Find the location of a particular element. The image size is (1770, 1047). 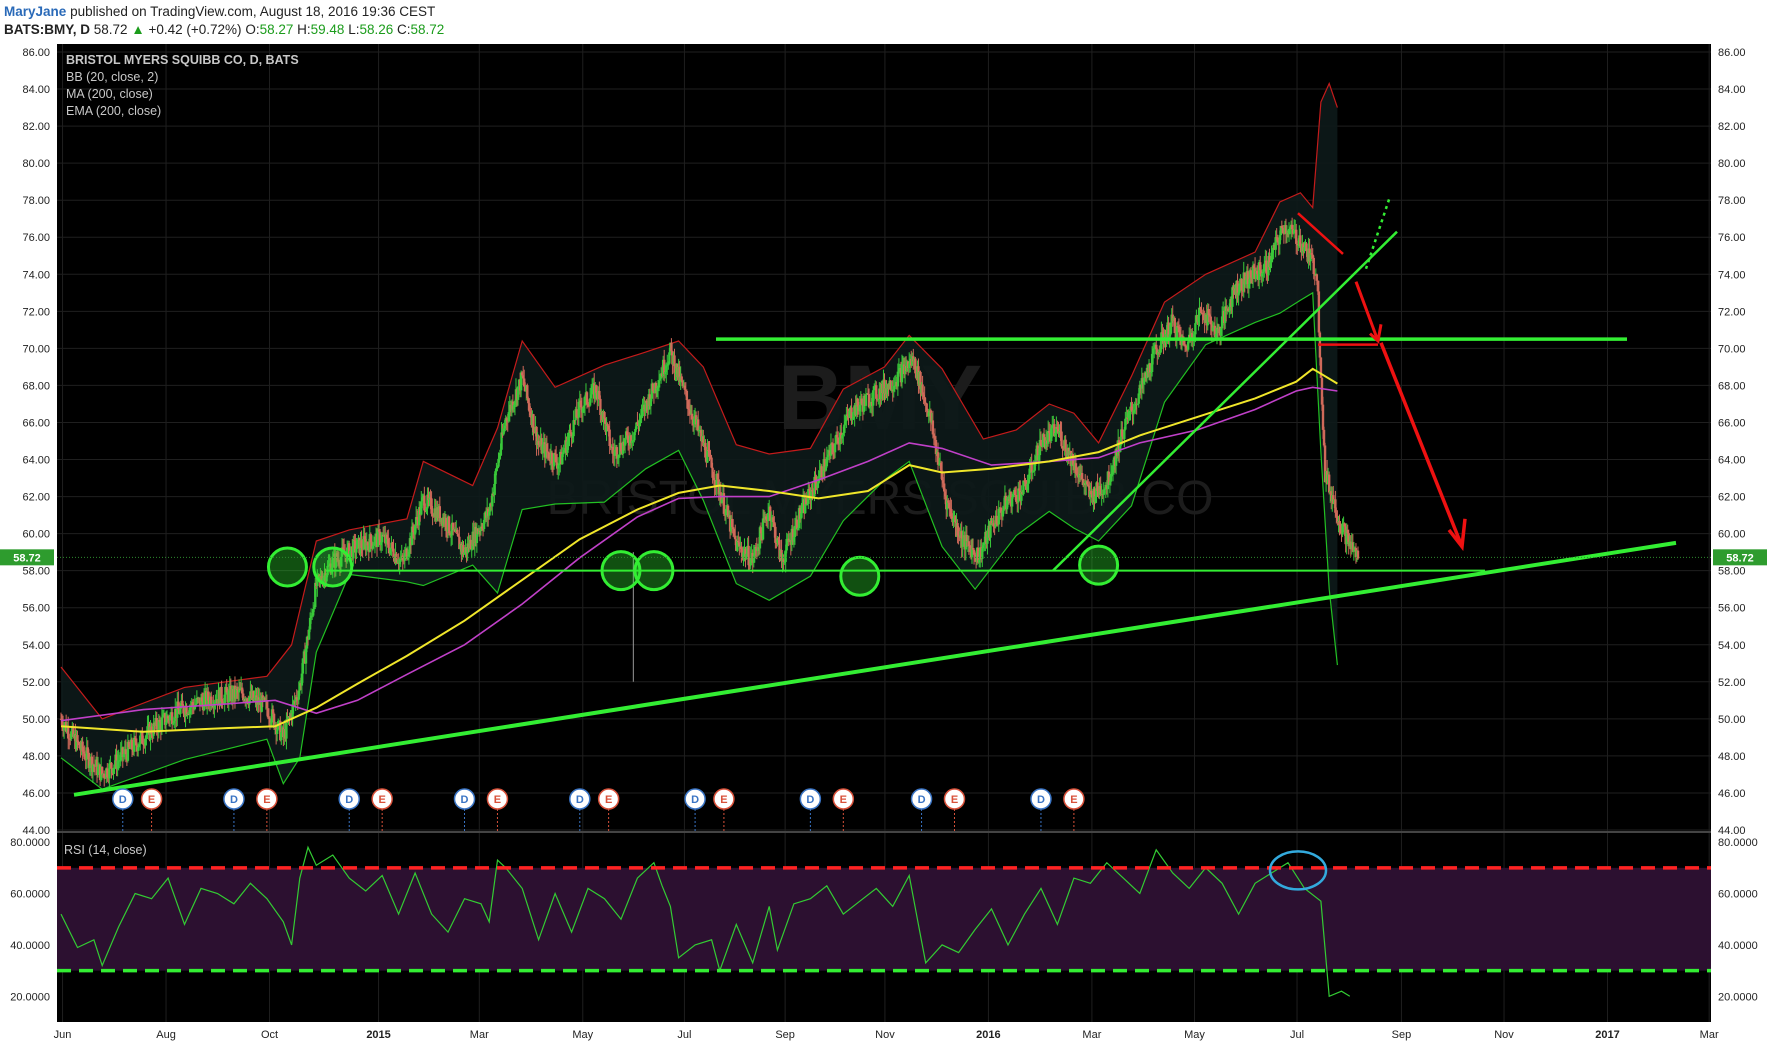

y-tick-label-right: 78.00 is located at coordinates (1732, 201).